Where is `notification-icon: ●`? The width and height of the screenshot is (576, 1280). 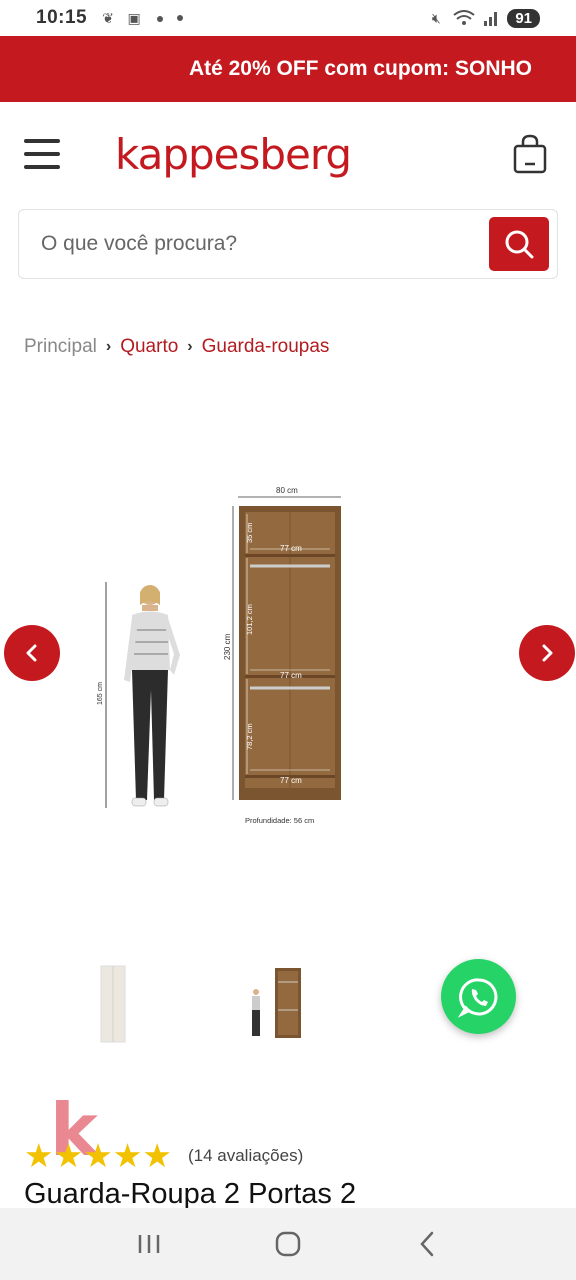
notification-icon: ● is located at coordinates (160, 18).